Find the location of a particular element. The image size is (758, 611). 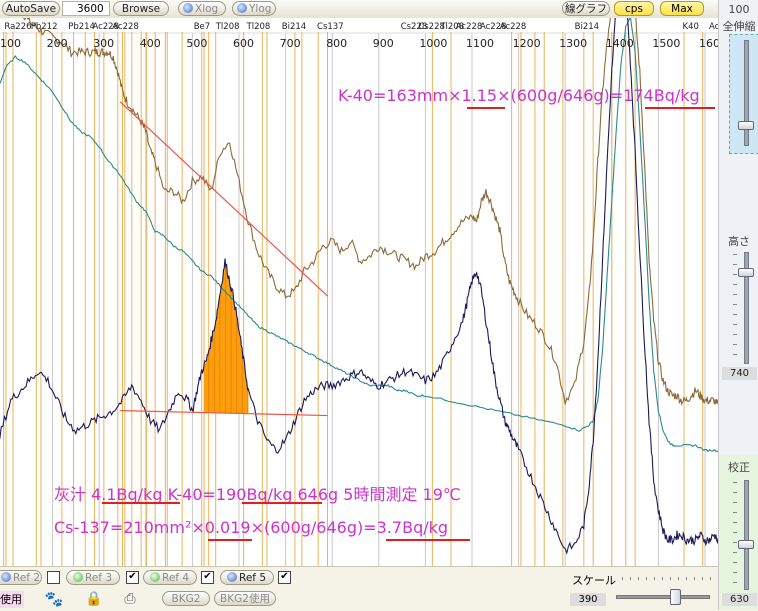

max-button: Max is located at coordinates (682, 8).